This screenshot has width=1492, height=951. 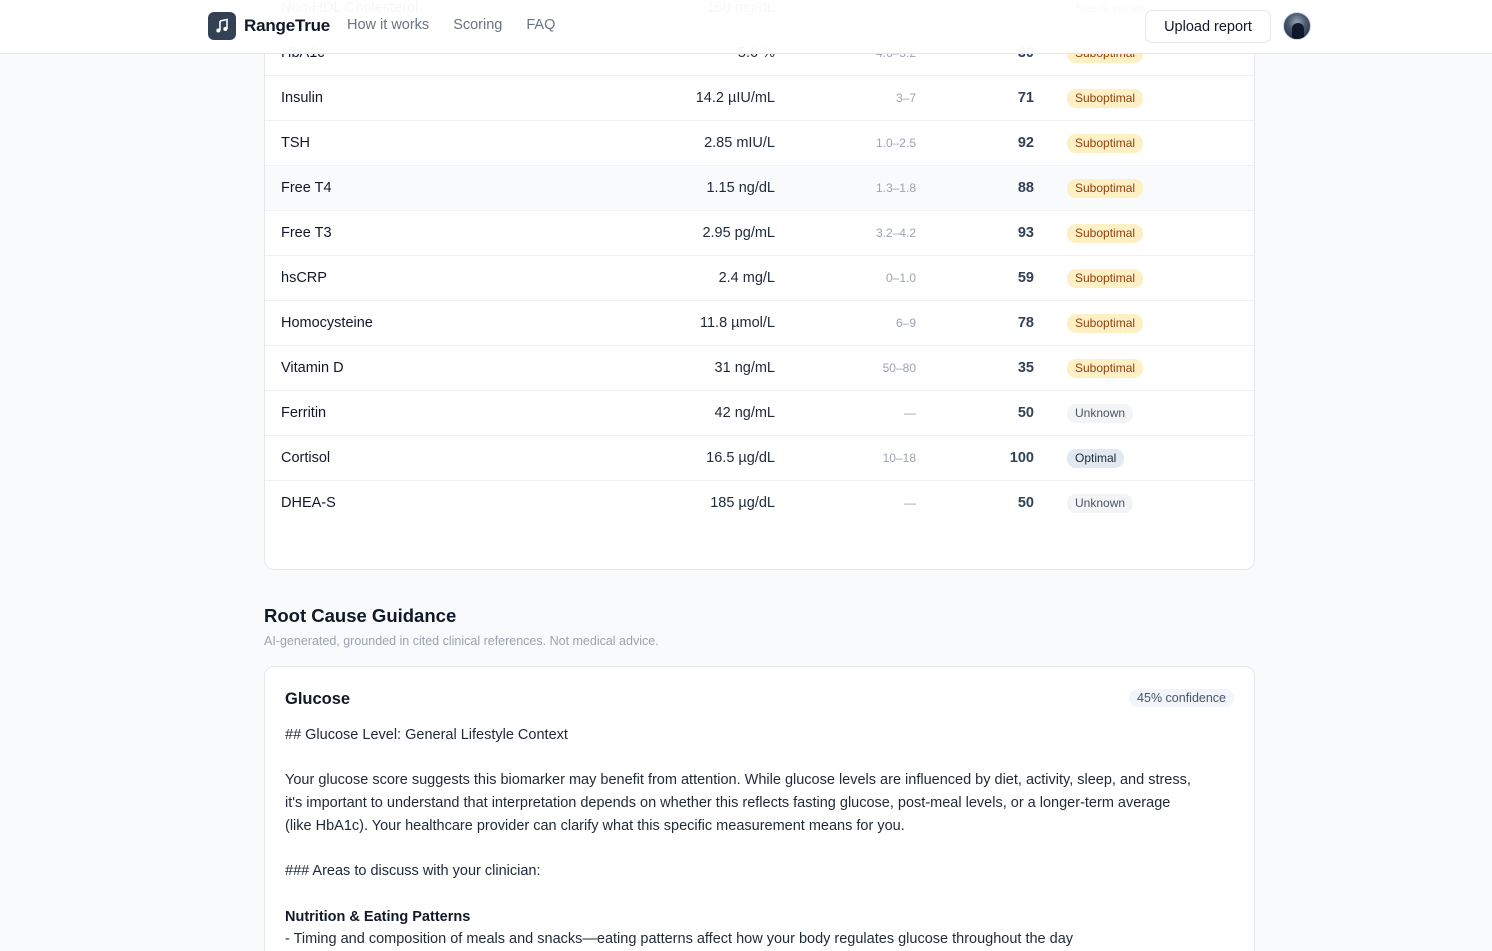 What do you see at coordinates (360, 615) in the screenshot?
I see `section-title: Root Cause Guidance` at bounding box center [360, 615].